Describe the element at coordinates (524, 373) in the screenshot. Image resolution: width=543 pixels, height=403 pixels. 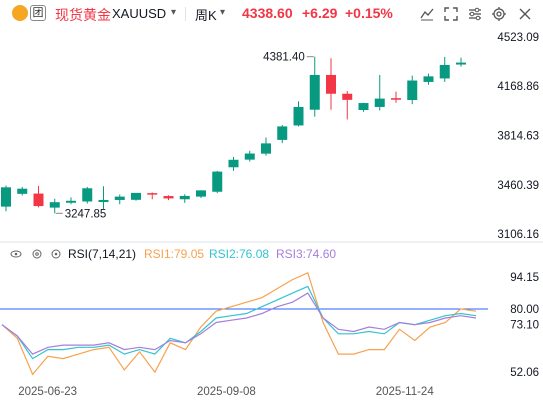
I see `rsi-axis-label: 52.06` at that location.